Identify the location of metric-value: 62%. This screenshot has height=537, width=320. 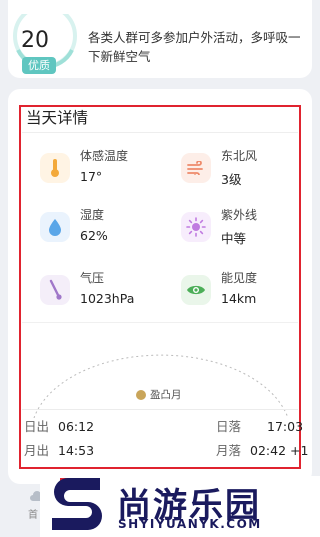
(94, 235).